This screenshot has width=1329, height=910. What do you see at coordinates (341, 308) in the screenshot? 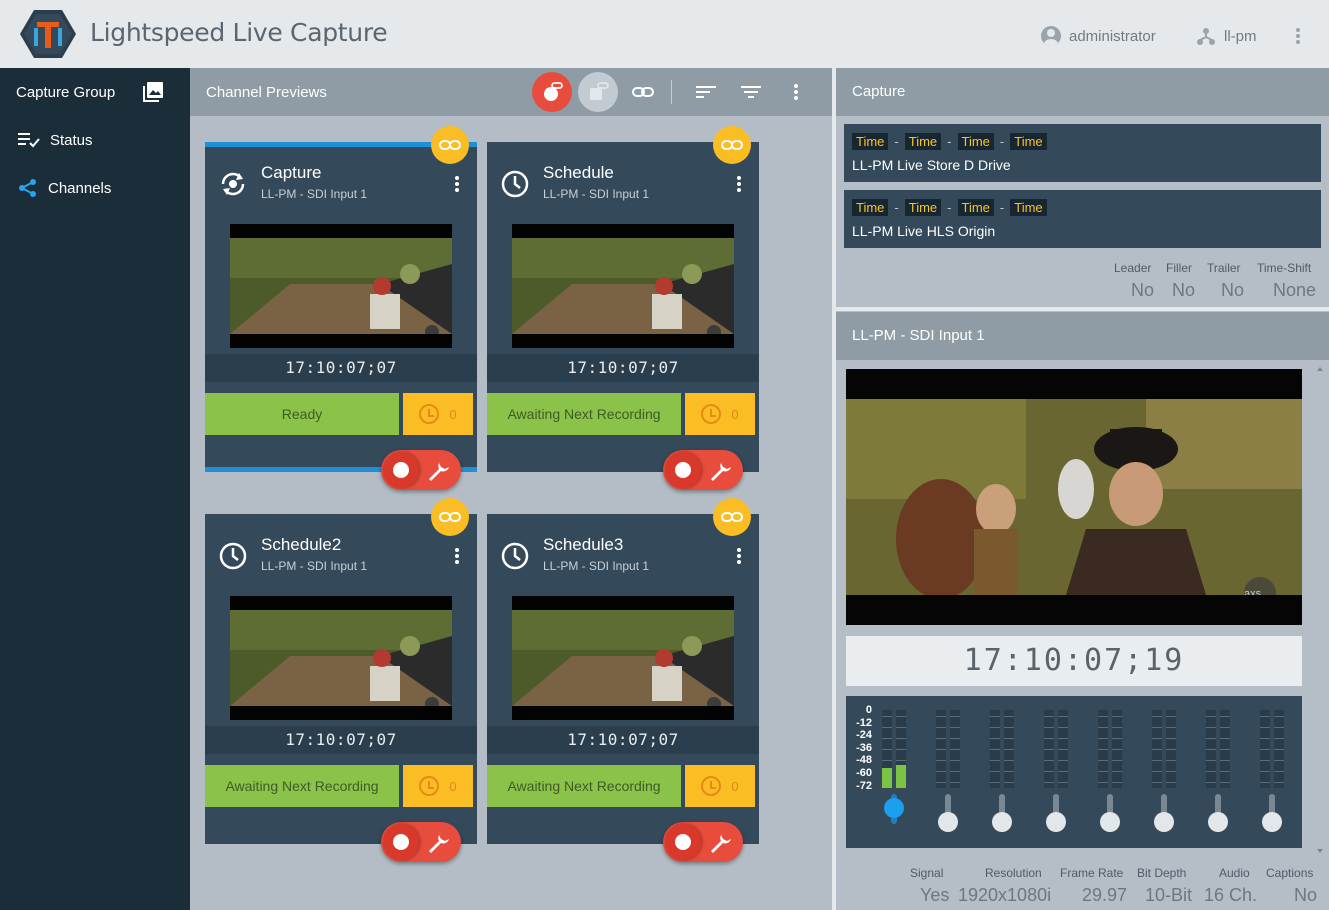
I see `channel-card: Capture LL-PM - SDI Input 1 17:10:07;07` at bounding box center [341, 308].